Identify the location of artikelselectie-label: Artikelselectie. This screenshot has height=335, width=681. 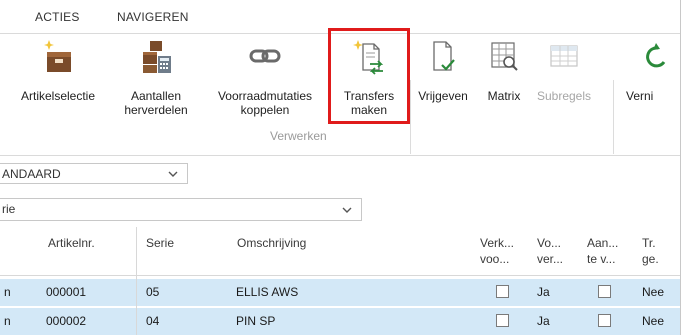
(58, 96).